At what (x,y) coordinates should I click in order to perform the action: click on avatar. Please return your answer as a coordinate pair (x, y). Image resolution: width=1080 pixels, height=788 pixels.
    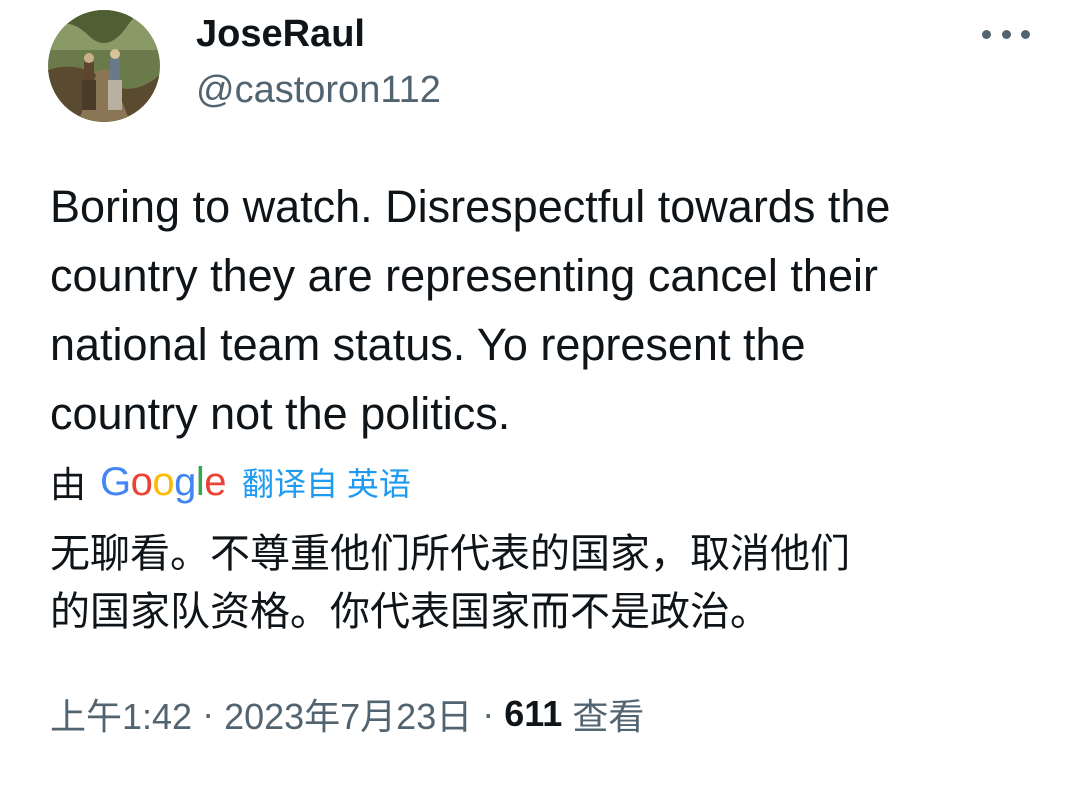
    Looking at the image, I should click on (104, 66).